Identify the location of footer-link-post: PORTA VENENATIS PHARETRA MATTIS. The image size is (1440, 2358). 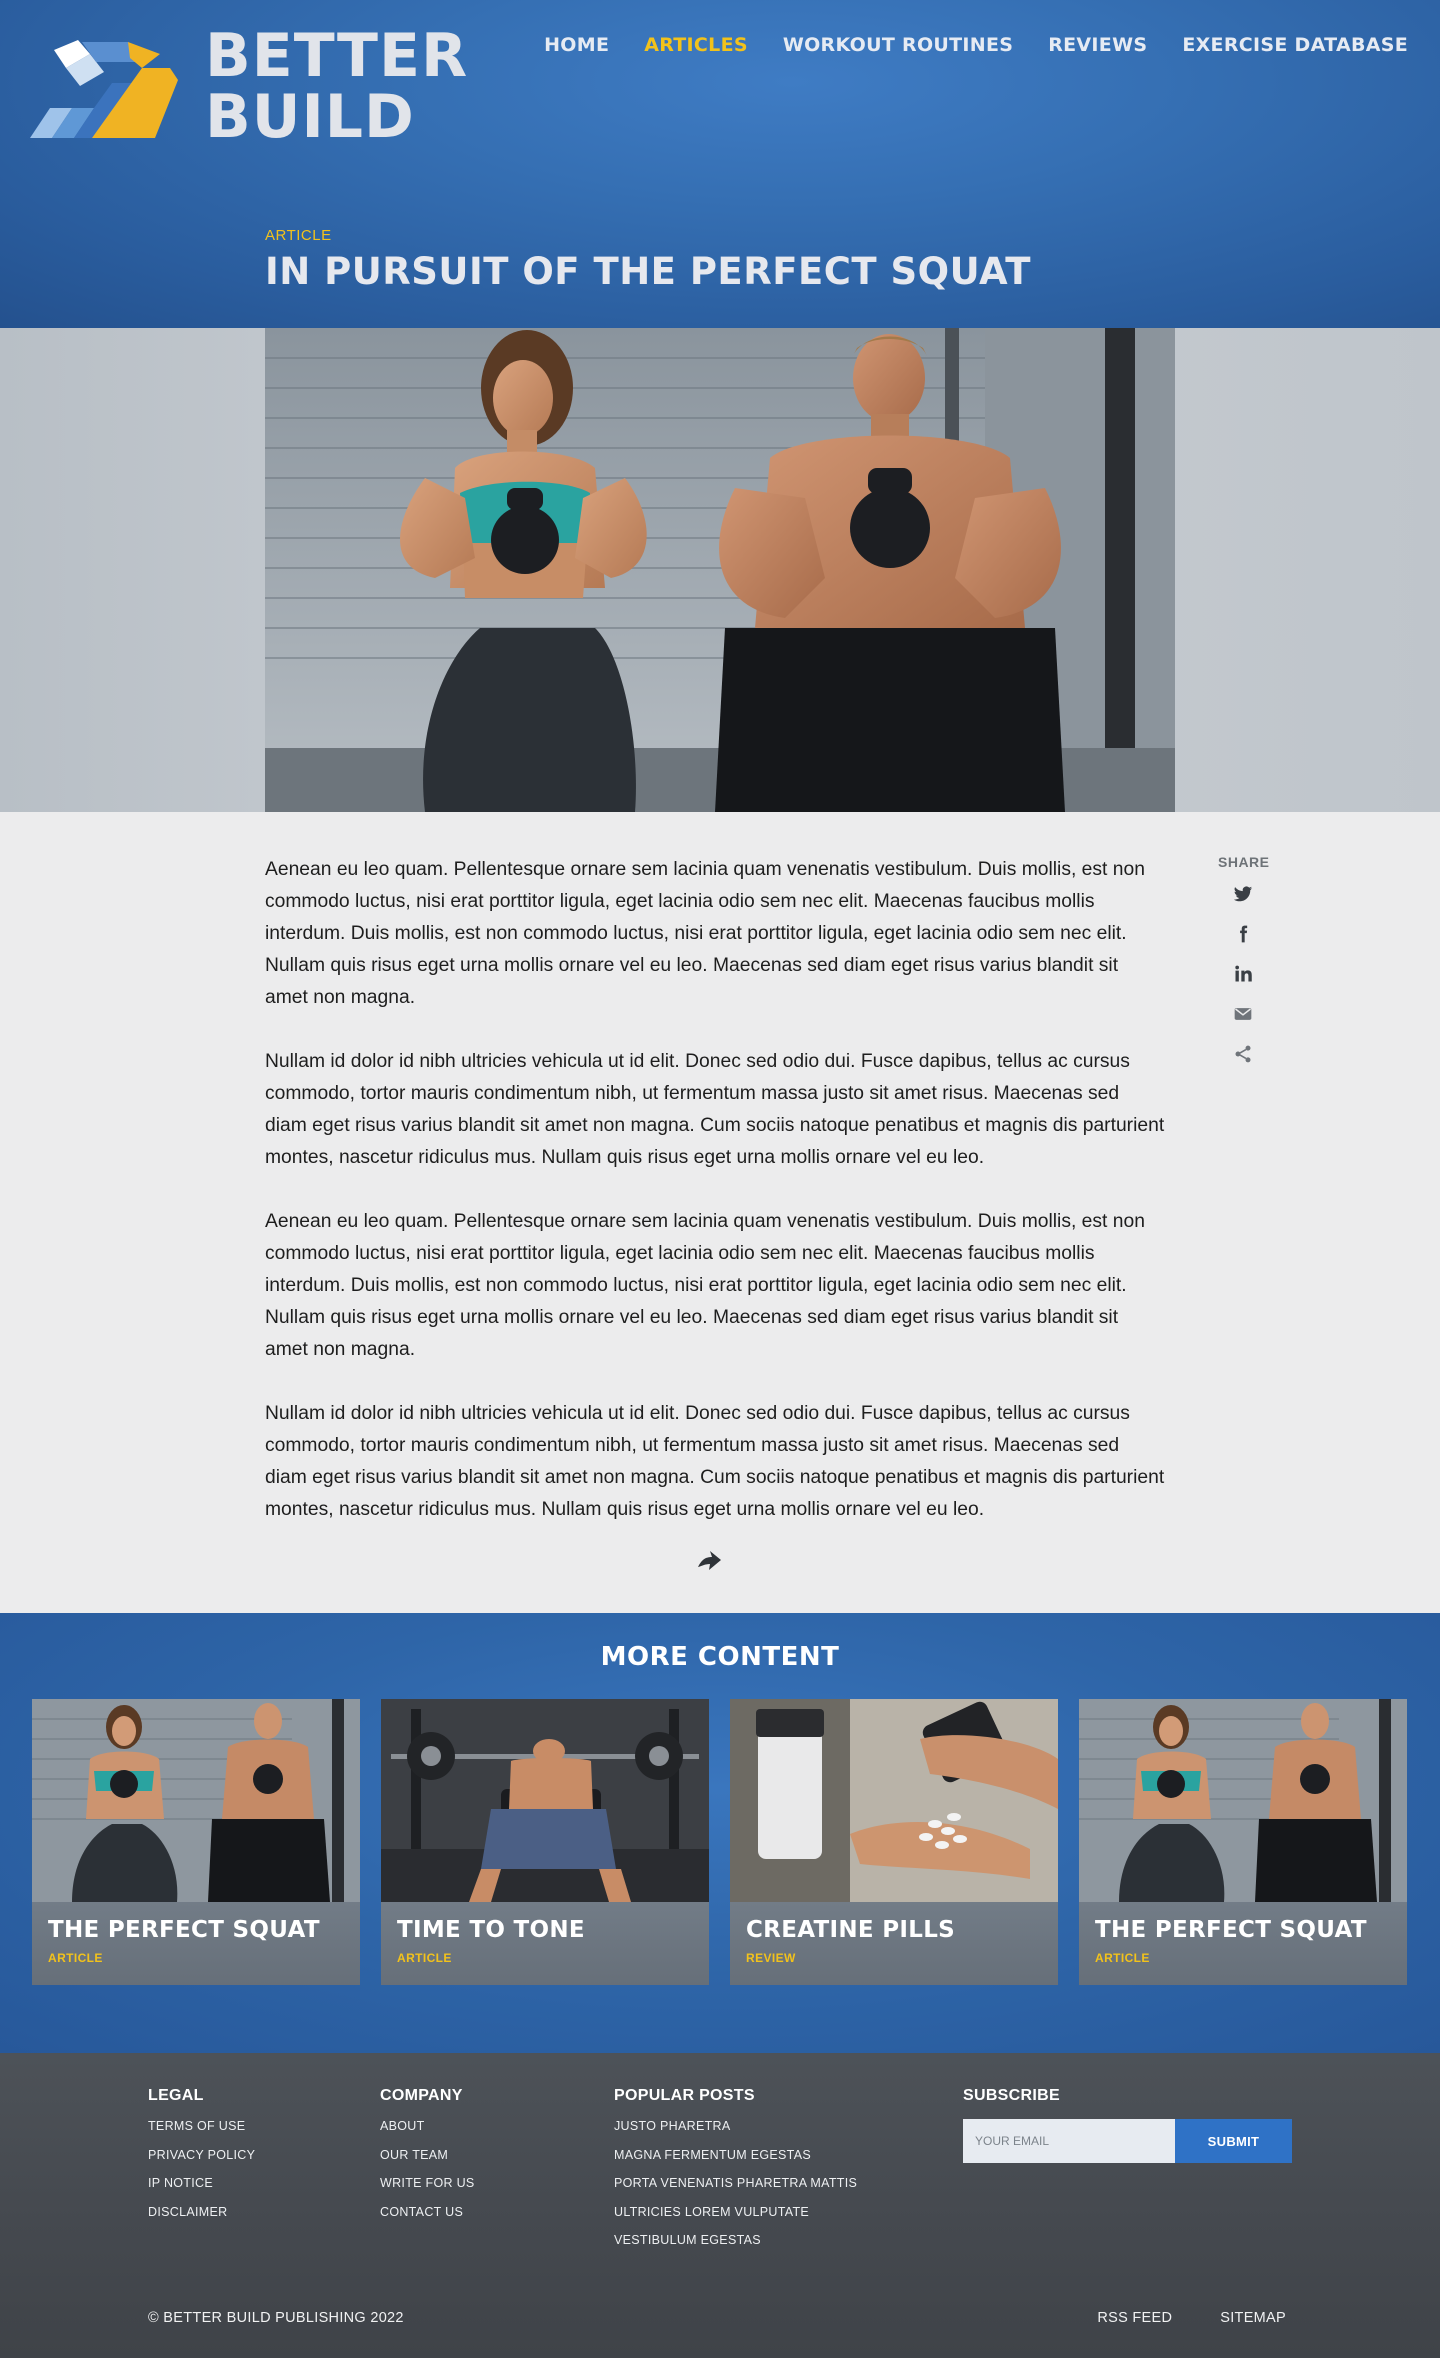
(735, 2183).